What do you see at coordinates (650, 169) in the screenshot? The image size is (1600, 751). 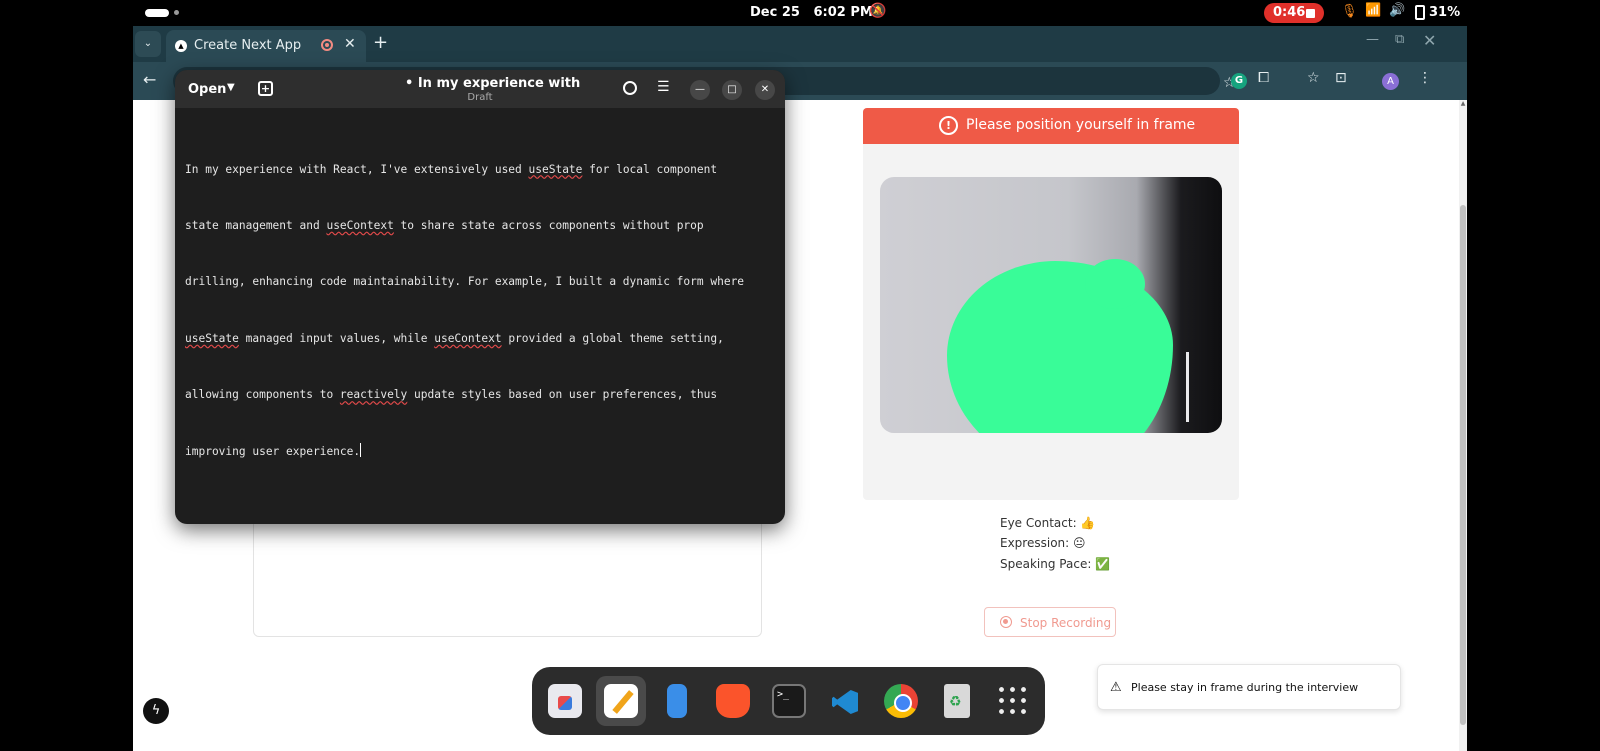 I see `text-segment: for local component` at bounding box center [650, 169].